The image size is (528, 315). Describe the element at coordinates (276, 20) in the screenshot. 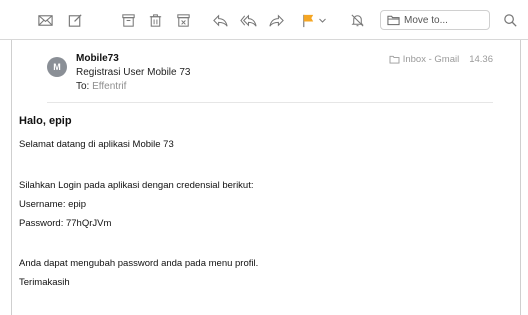

I see `forward-icon` at that location.